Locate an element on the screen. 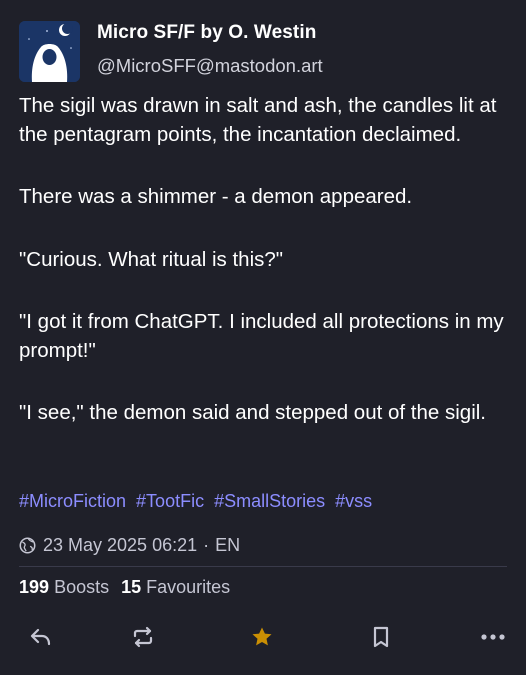 The width and height of the screenshot is (526, 675). boosts-label: Boosts is located at coordinates (82, 587).